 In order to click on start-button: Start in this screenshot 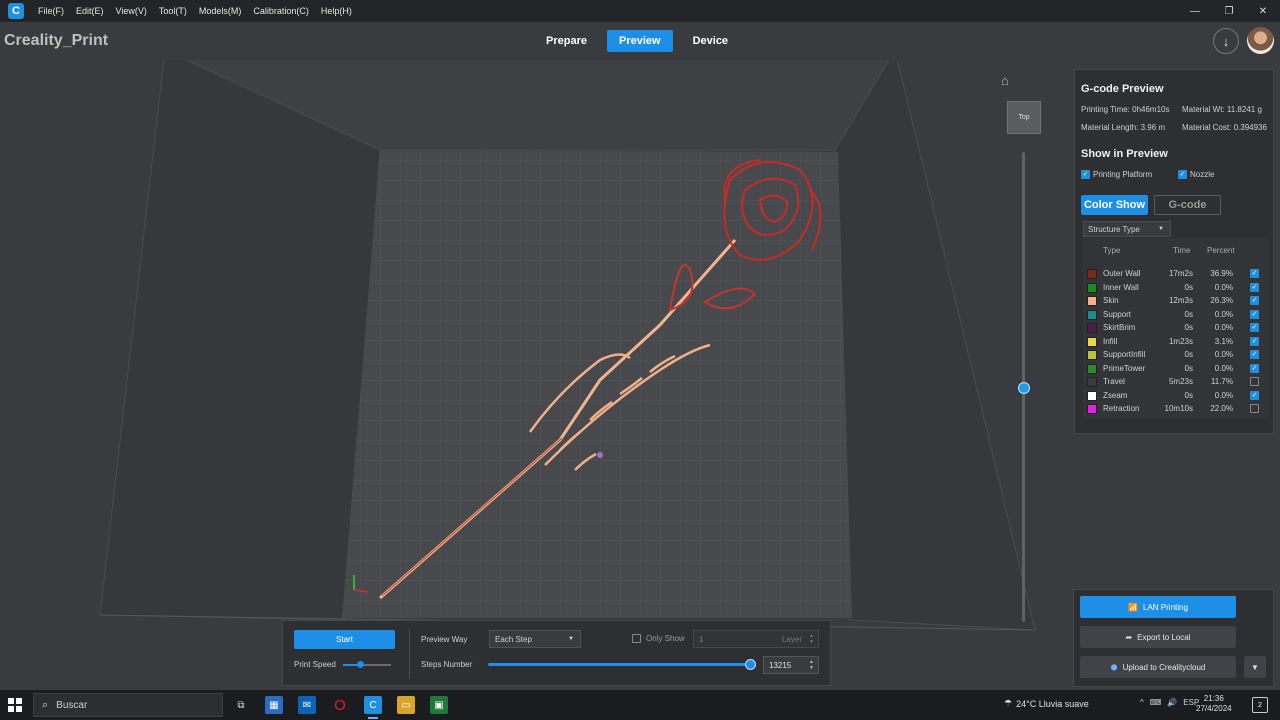, I will do `click(344, 639)`.